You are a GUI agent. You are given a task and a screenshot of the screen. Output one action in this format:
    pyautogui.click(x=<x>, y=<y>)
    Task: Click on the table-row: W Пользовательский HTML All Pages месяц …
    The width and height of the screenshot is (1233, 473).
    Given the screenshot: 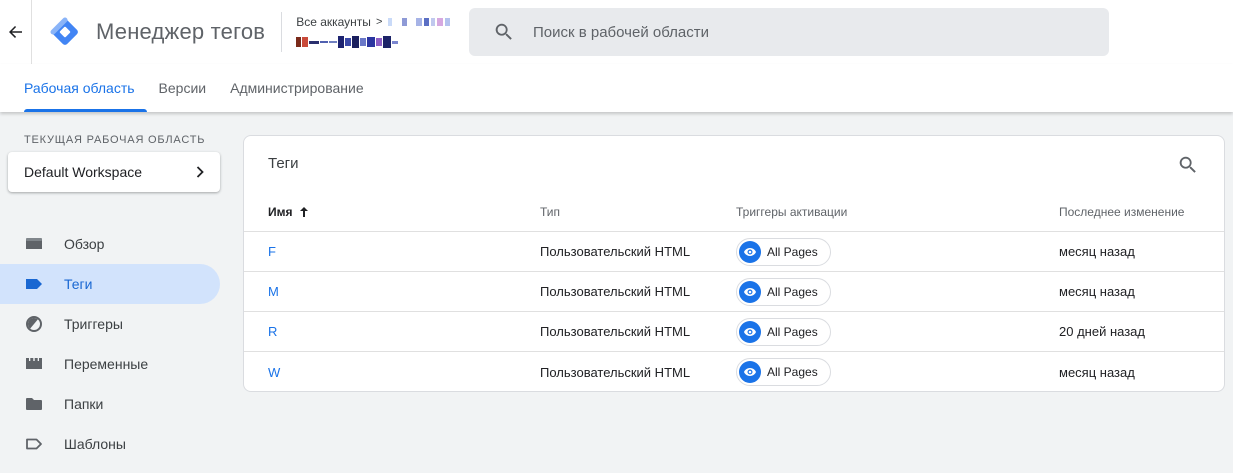 What is the action you would take?
    pyautogui.click(x=734, y=372)
    